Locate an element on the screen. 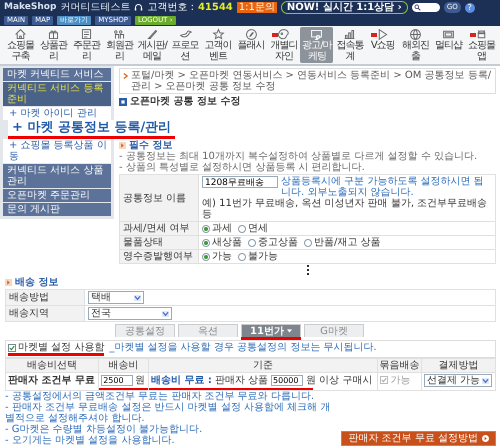  square-icon is located at coordinates (123, 102).